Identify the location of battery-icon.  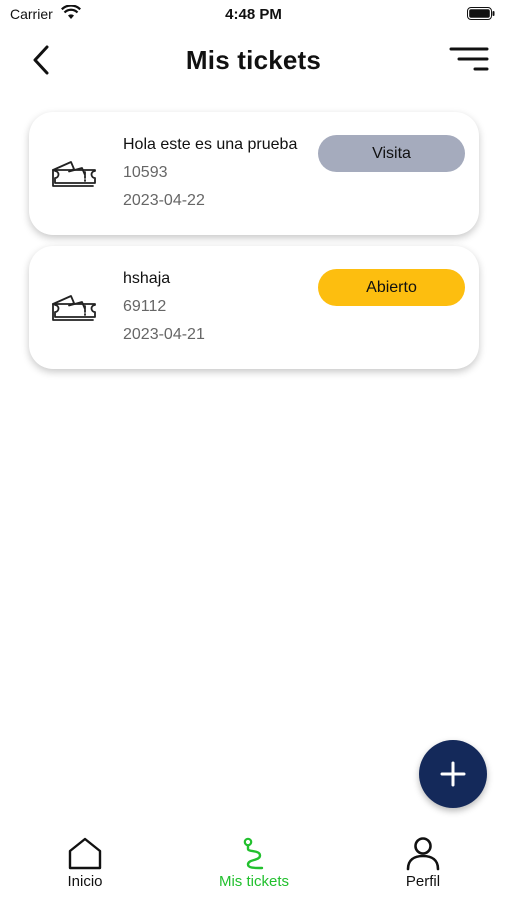
(481, 13).